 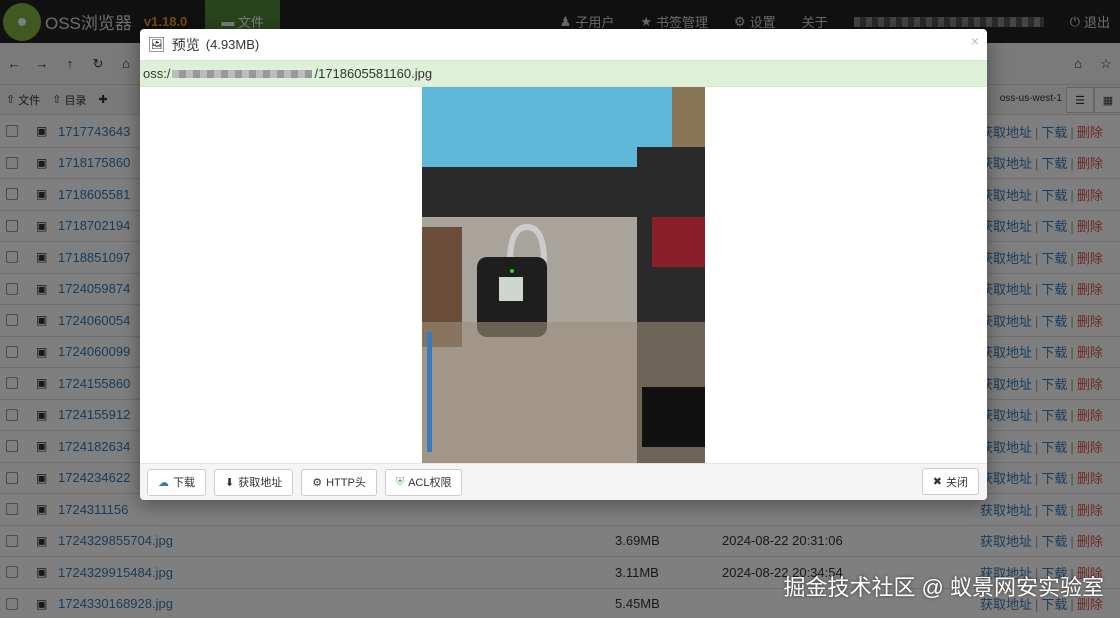 What do you see at coordinates (232, 44) in the screenshot?
I see `modal-file-size: (4.93MB)` at bounding box center [232, 44].